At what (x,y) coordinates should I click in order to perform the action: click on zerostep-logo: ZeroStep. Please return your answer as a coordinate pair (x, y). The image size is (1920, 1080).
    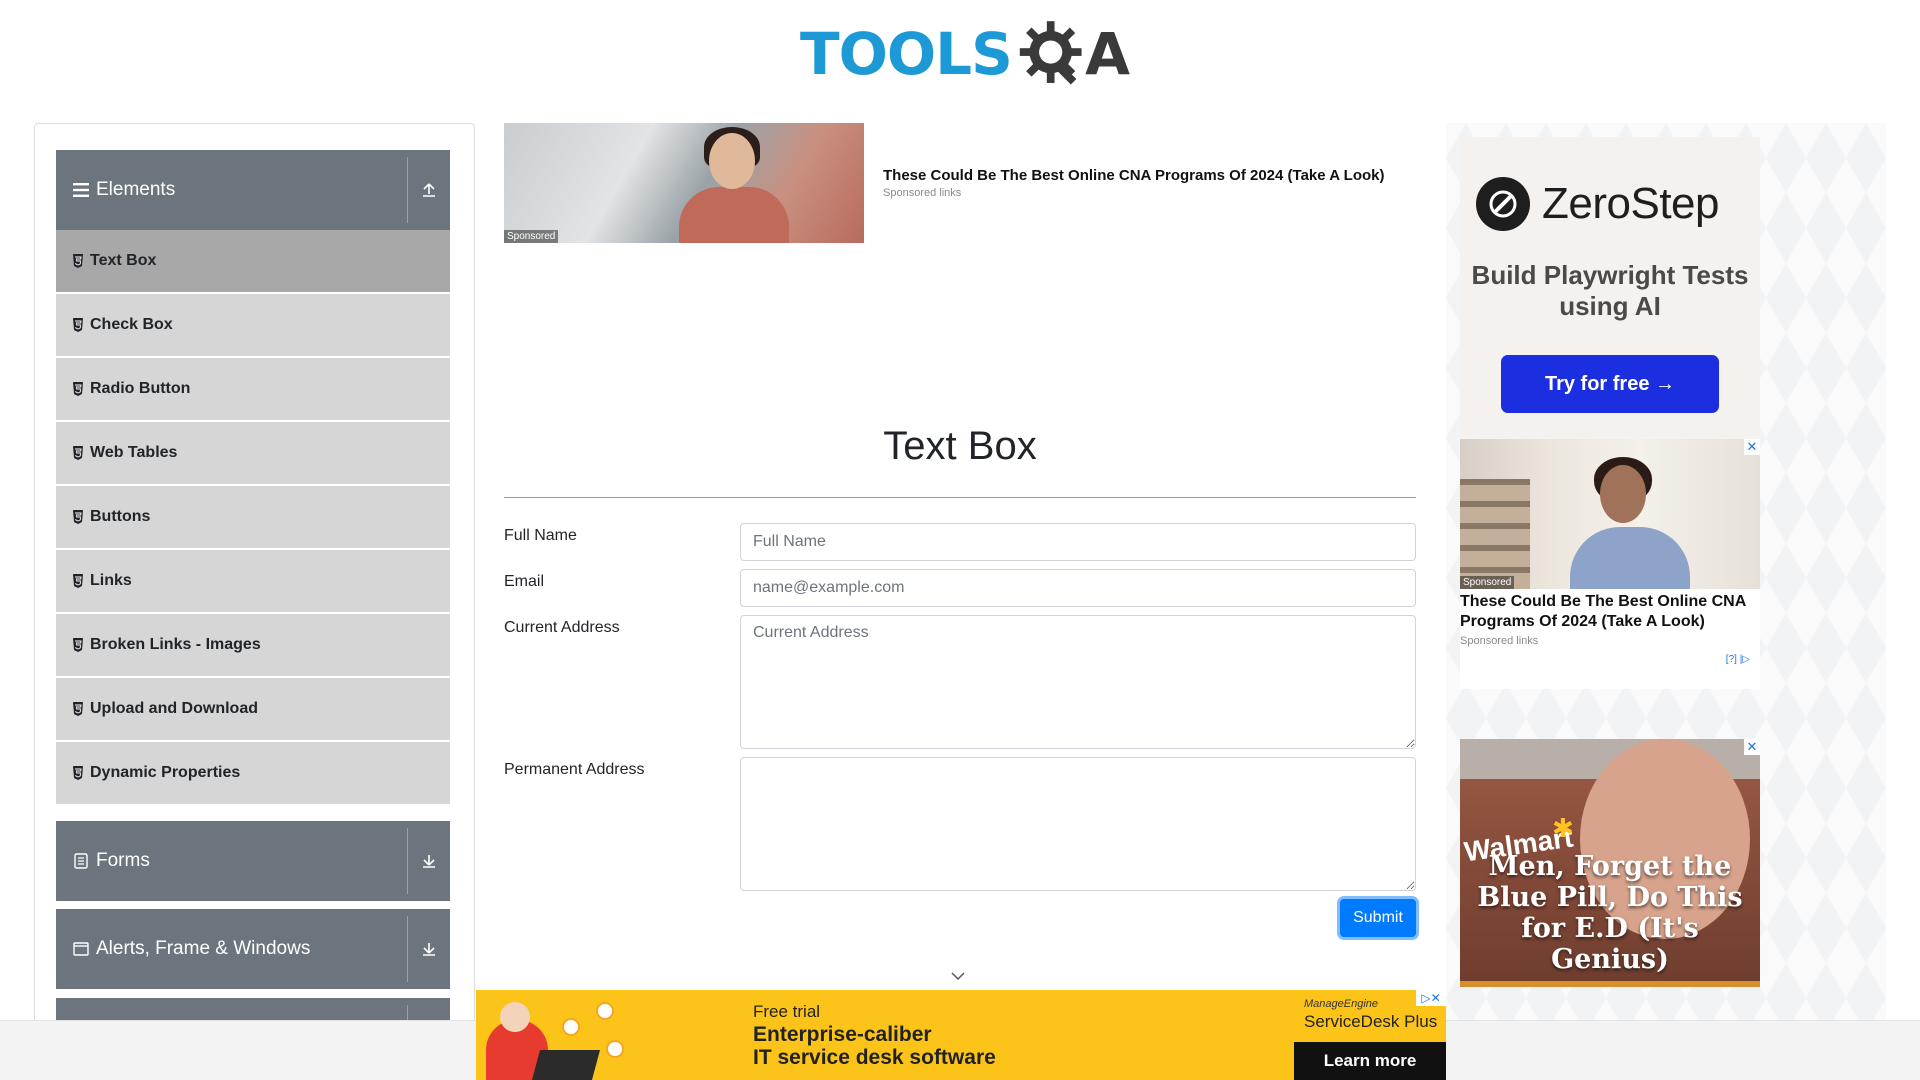
    Looking at the image, I should click on (1597, 204).